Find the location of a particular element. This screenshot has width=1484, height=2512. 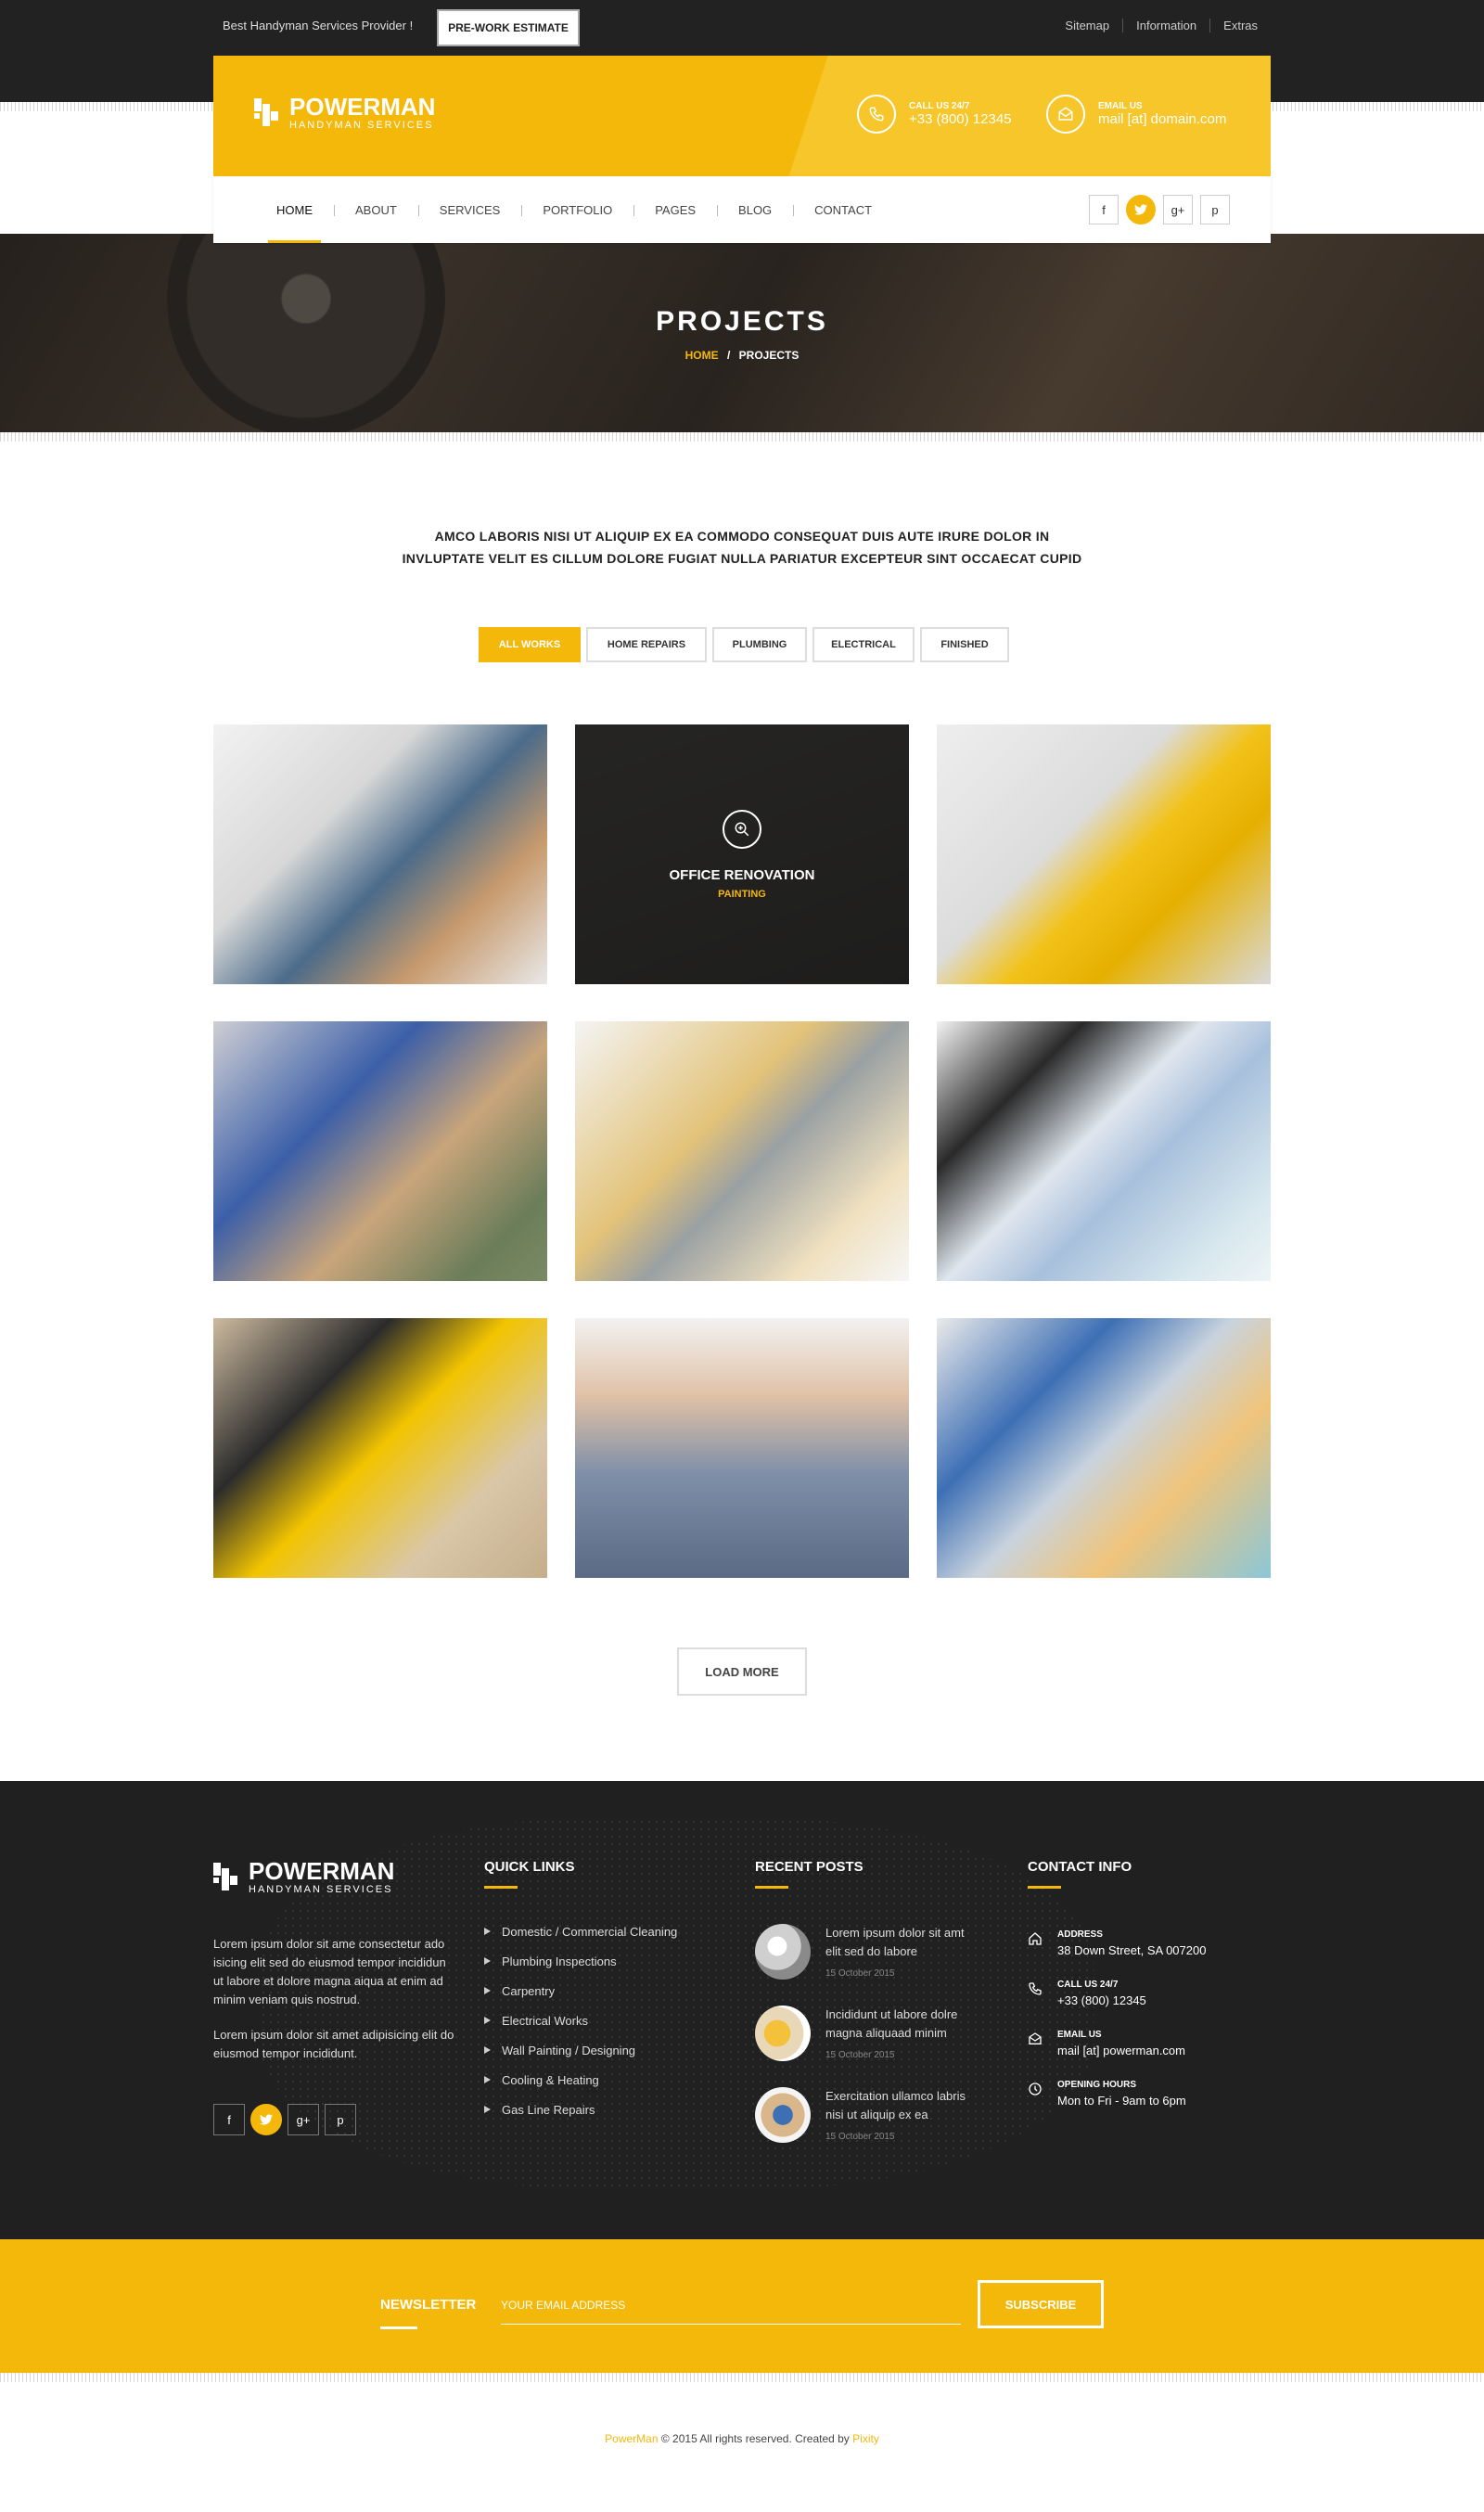

quick-link: Carpentry is located at coordinates (580, 1991).